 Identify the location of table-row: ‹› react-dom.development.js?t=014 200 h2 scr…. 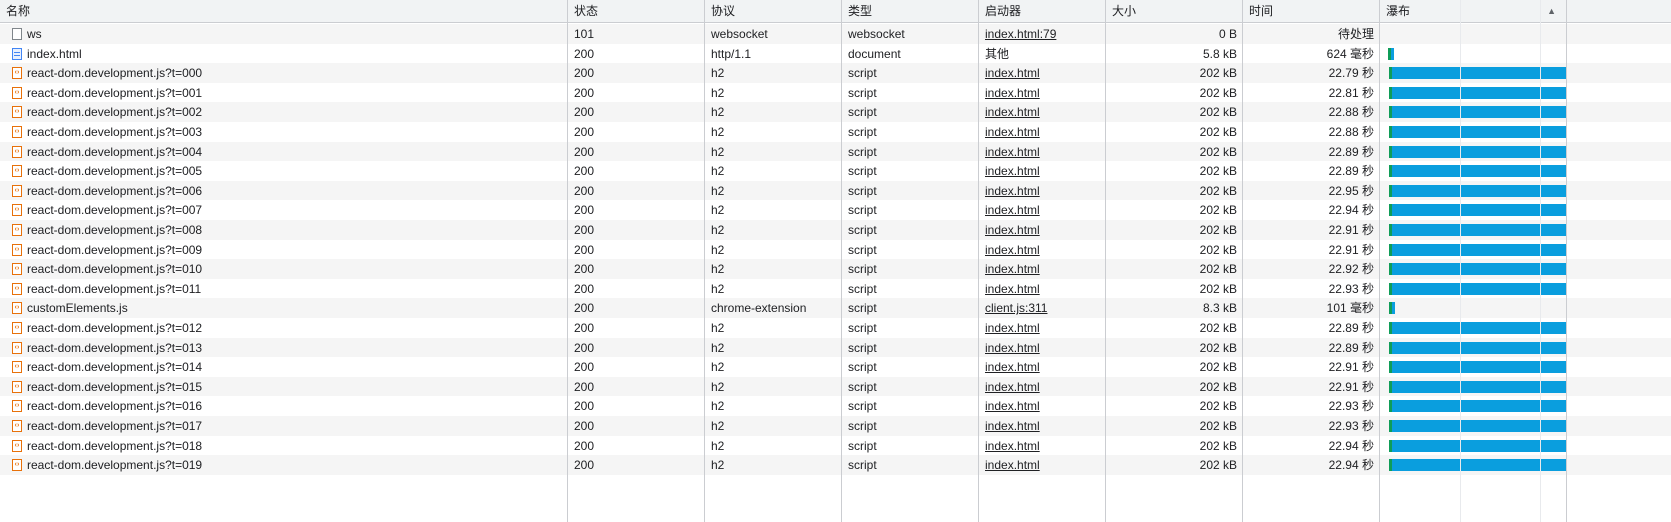
(835, 367).